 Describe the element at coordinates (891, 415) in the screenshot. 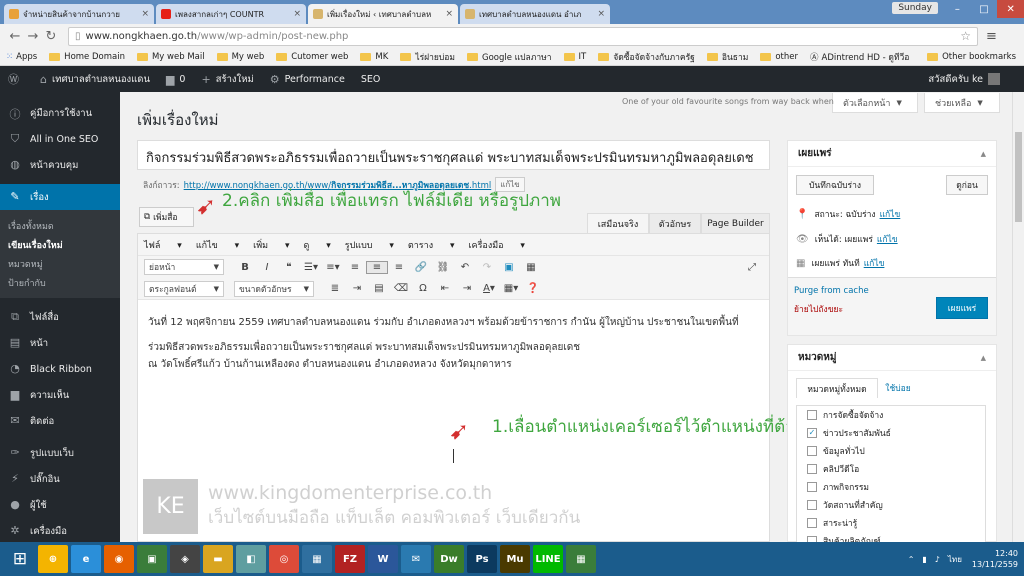

I see `category-item: การจัดซื้อจัดจ้าง` at that location.